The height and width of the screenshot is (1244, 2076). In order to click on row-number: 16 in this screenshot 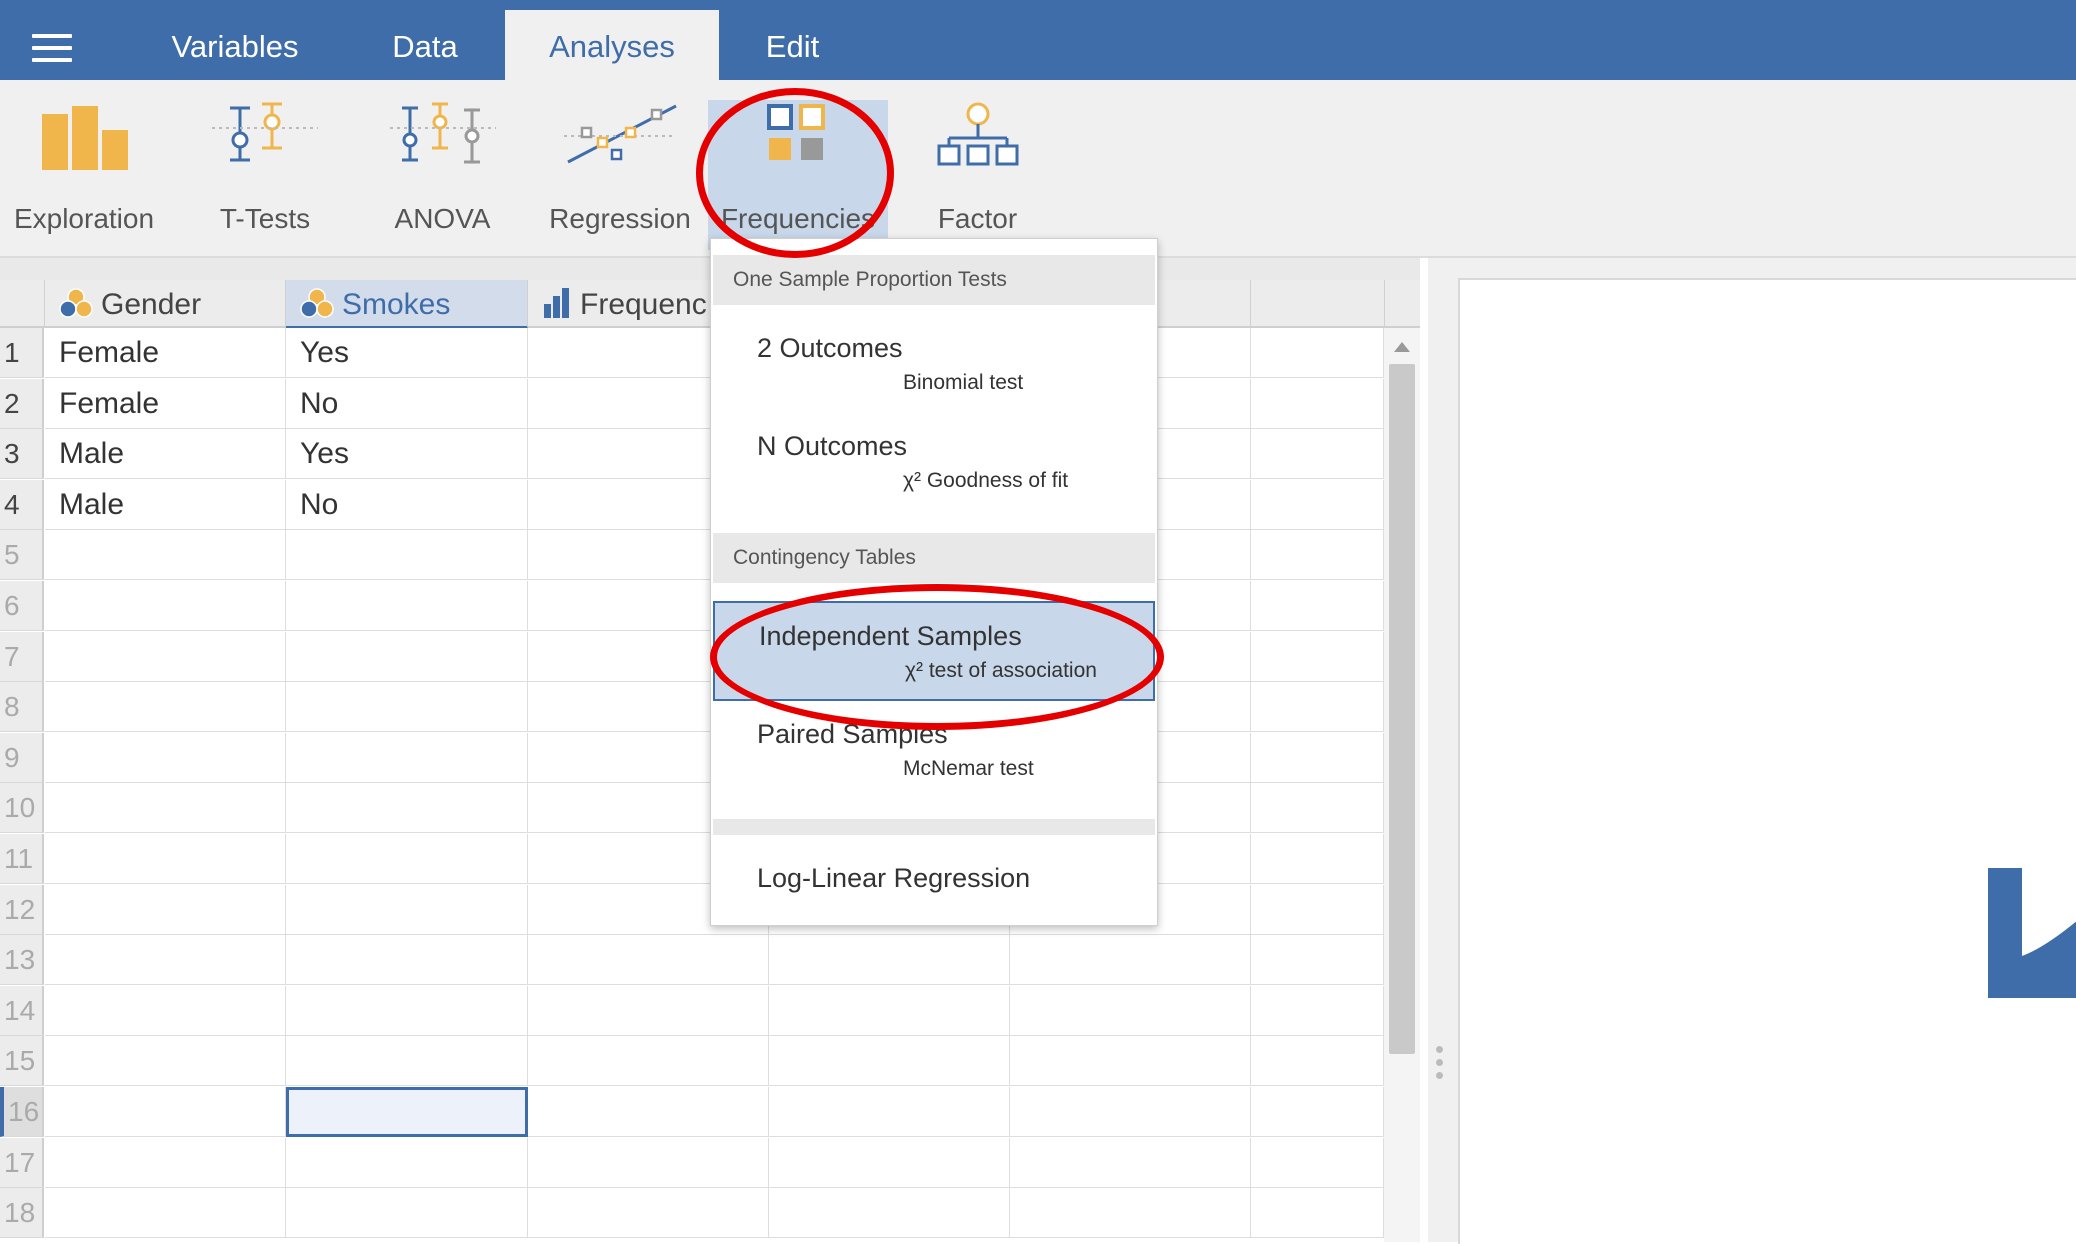, I will do `click(22, 1112)`.